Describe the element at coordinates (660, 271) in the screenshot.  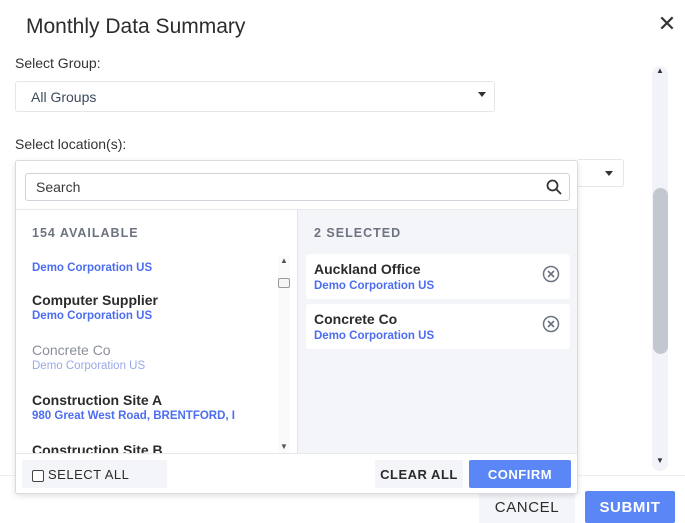
I see `content-scrollbar-thumb` at that location.